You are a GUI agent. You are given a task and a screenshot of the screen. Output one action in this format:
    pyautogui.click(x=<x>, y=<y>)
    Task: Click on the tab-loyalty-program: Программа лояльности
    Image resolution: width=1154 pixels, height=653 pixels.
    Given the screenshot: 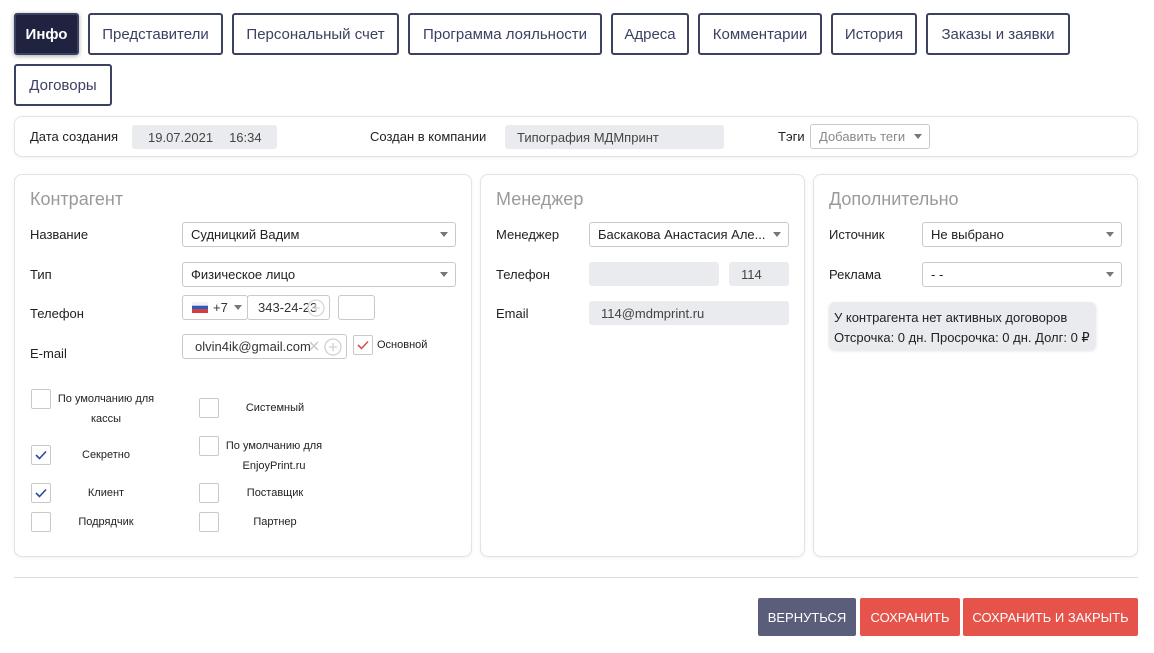 What is the action you would take?
    pyautogui.click(x=505, y=34)
    